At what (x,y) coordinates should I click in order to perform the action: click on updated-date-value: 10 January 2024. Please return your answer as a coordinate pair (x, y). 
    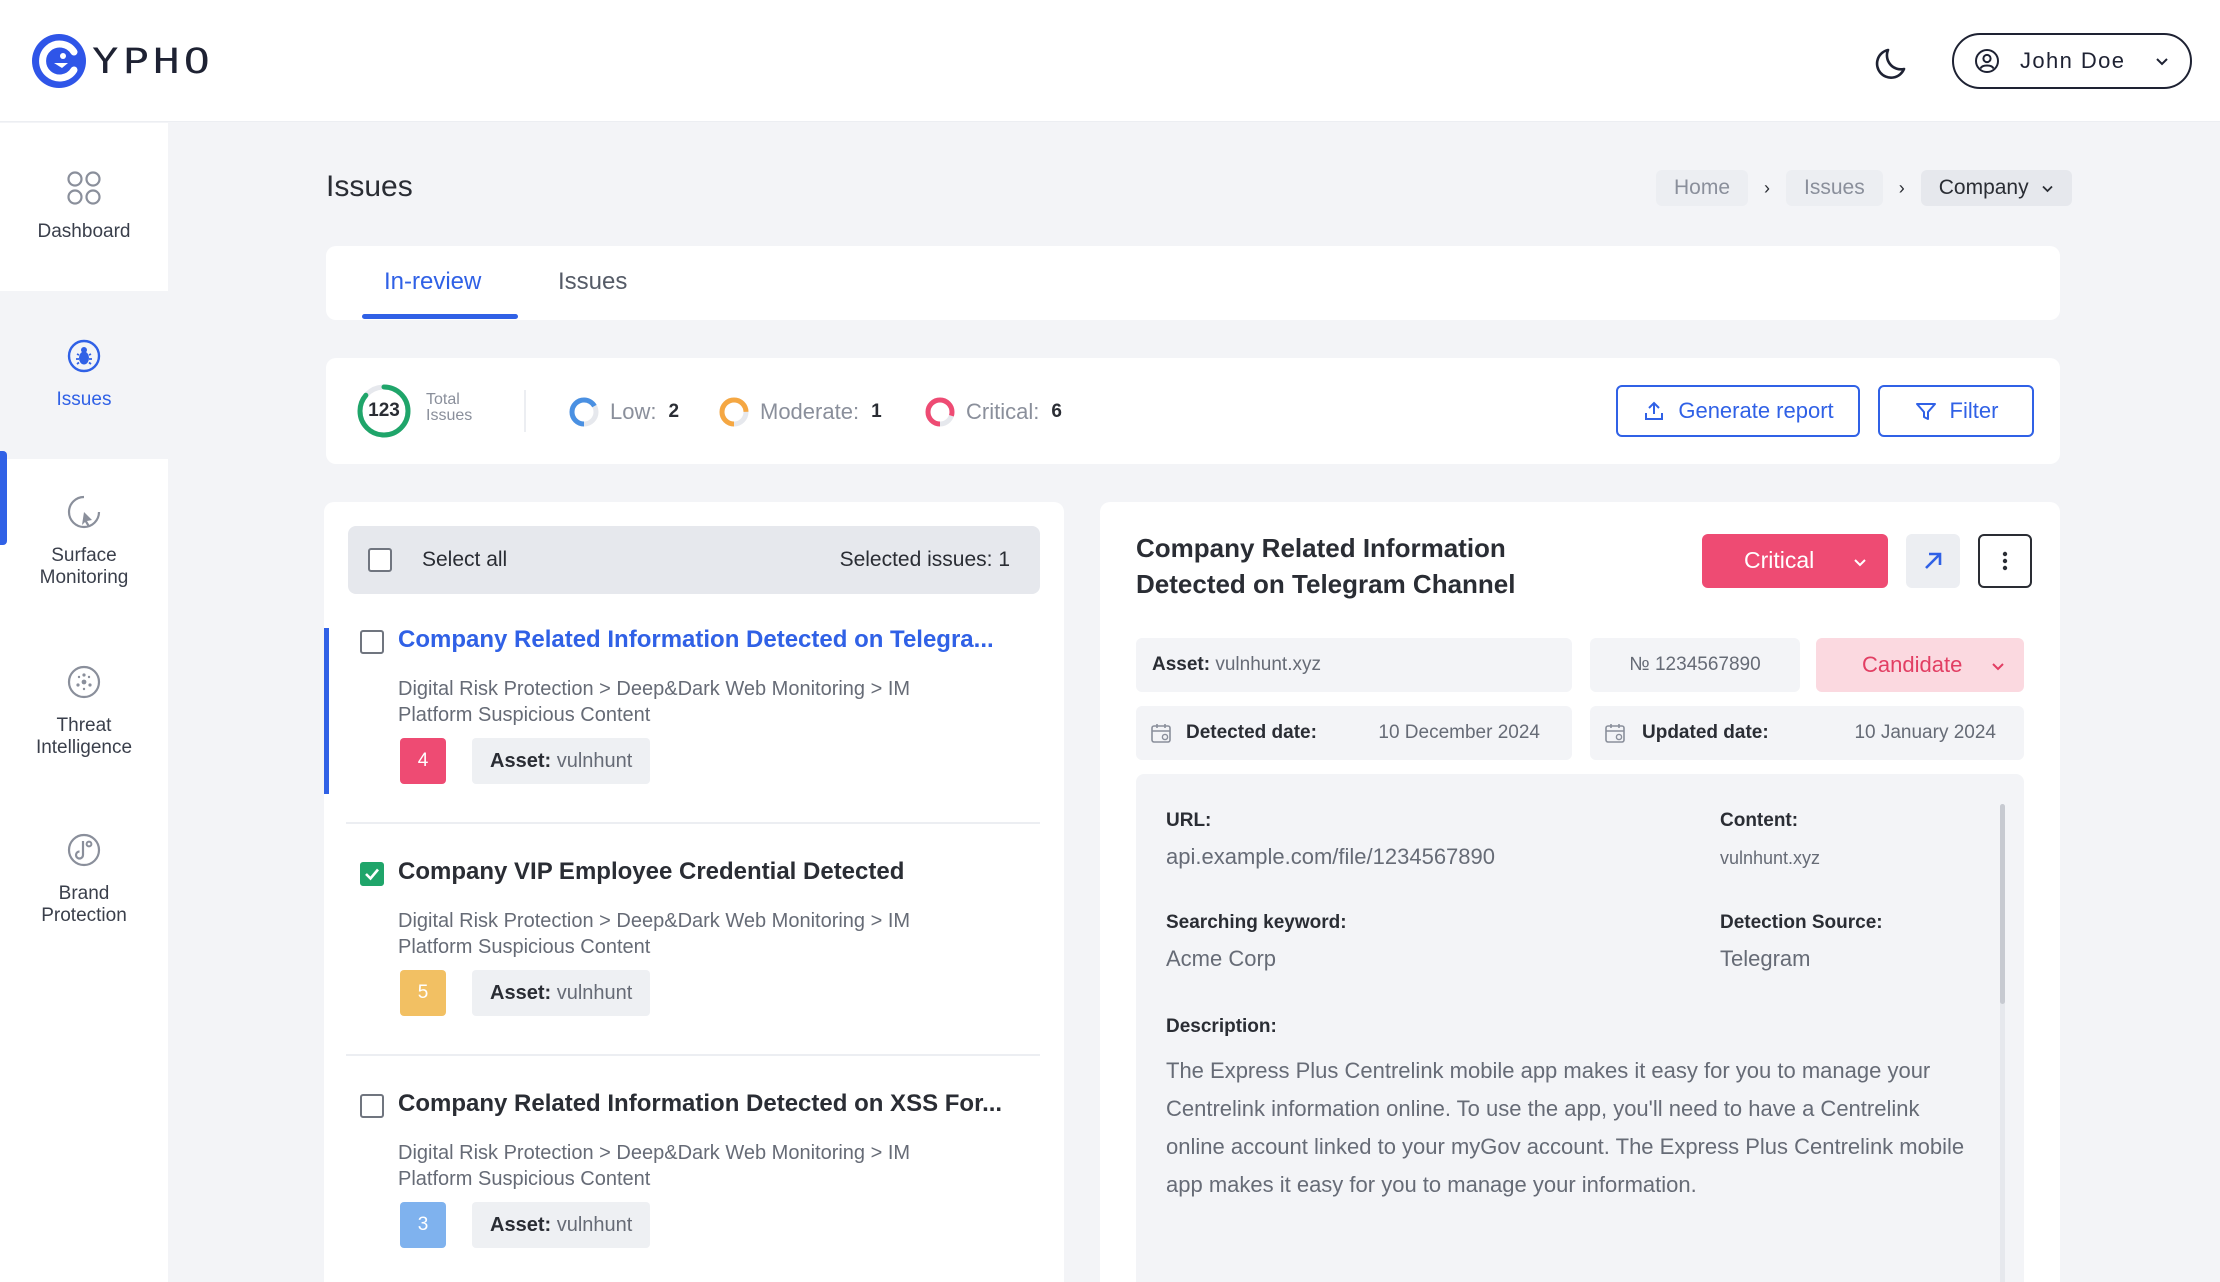
    Looking at the image, I should click on (1925, 732).